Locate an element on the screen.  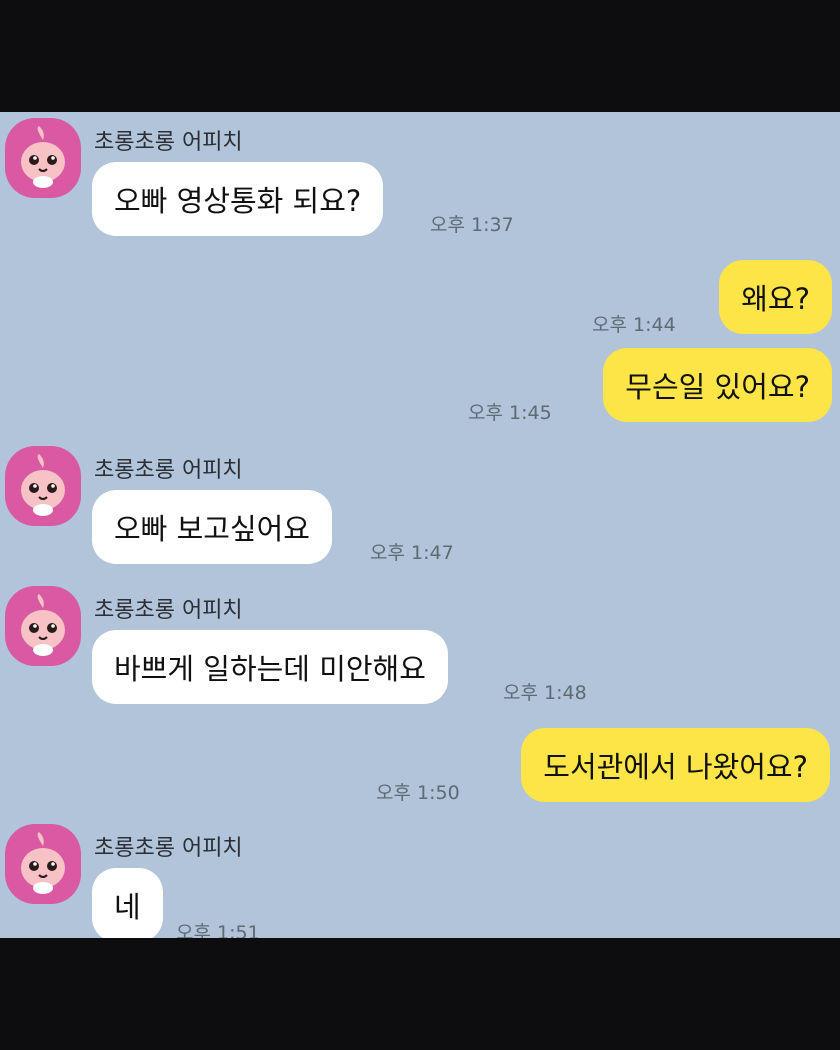
message-text: 도서관에서 나왔어요? is located at coordinates (675, 767).